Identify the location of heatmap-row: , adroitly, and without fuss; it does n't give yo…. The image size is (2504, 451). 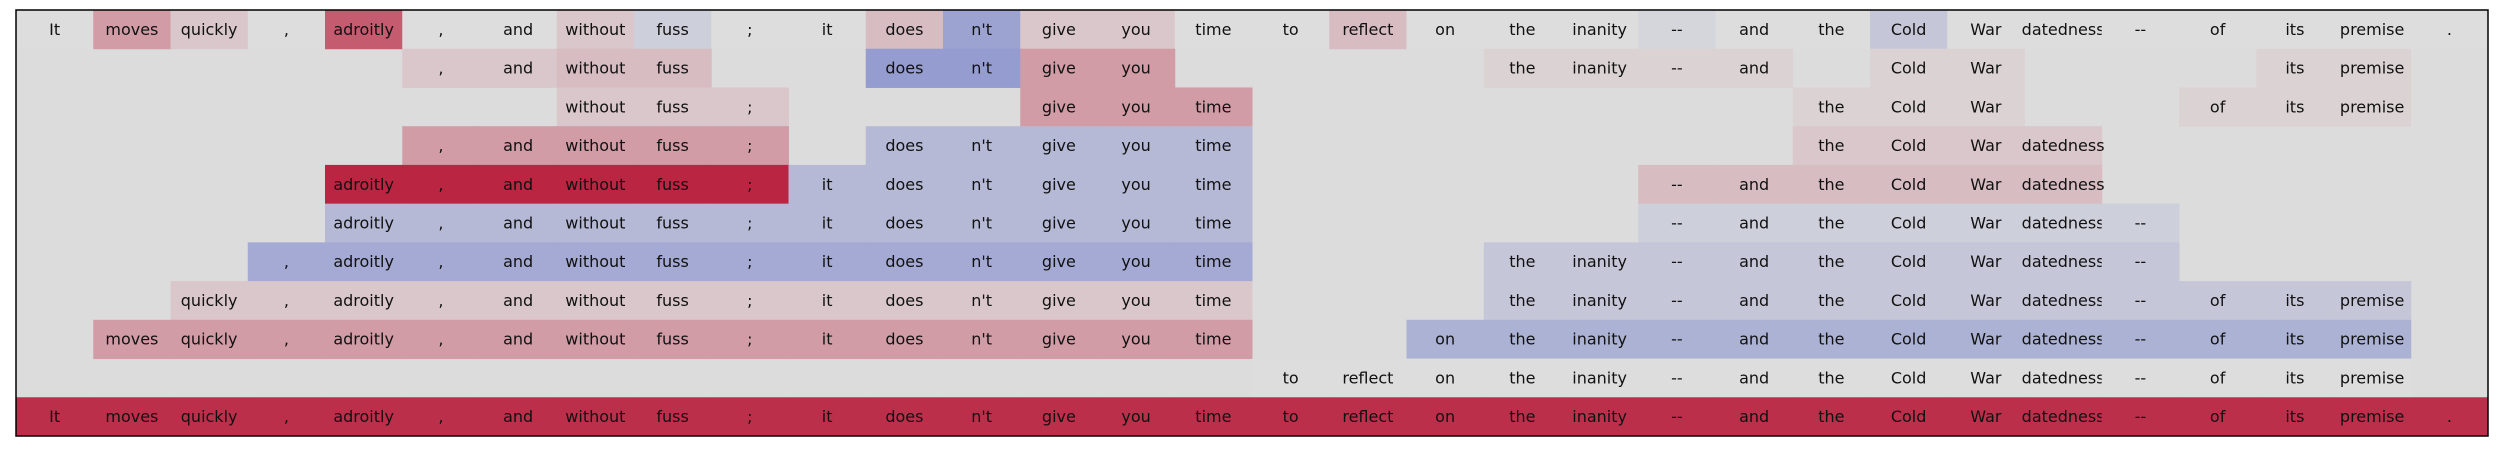
(1213, 262).